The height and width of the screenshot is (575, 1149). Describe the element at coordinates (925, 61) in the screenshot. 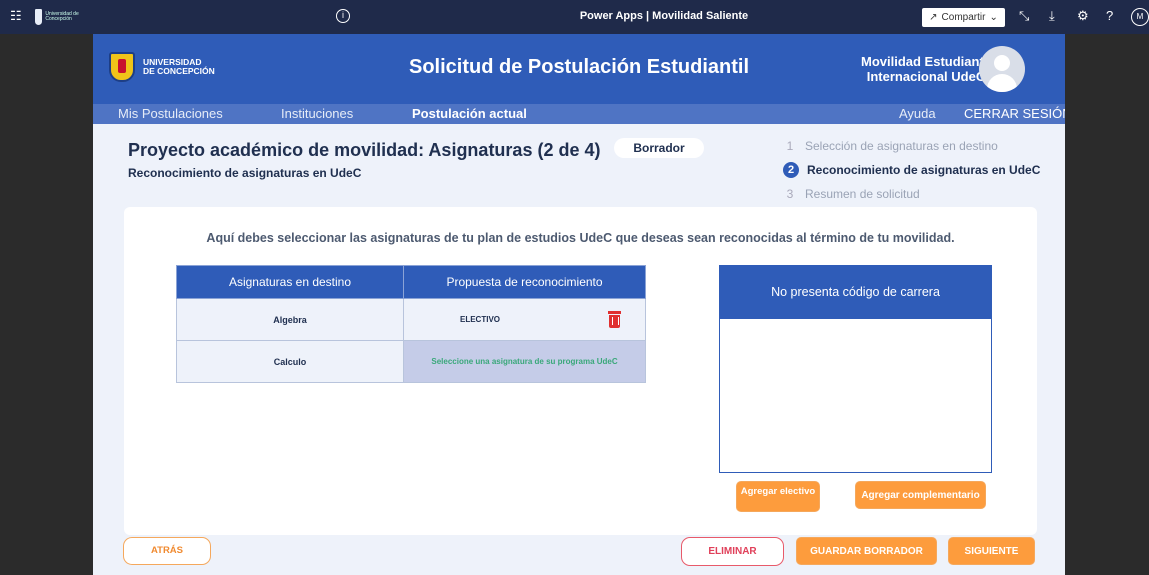

I see `subtitle-line-1: Movilidad Estudiantil` at that location.